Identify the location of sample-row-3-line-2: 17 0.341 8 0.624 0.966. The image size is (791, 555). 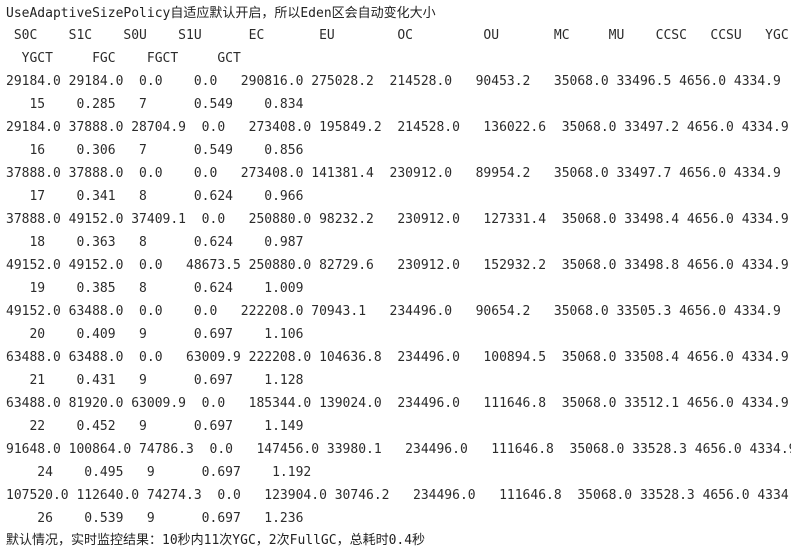
(155, 196).